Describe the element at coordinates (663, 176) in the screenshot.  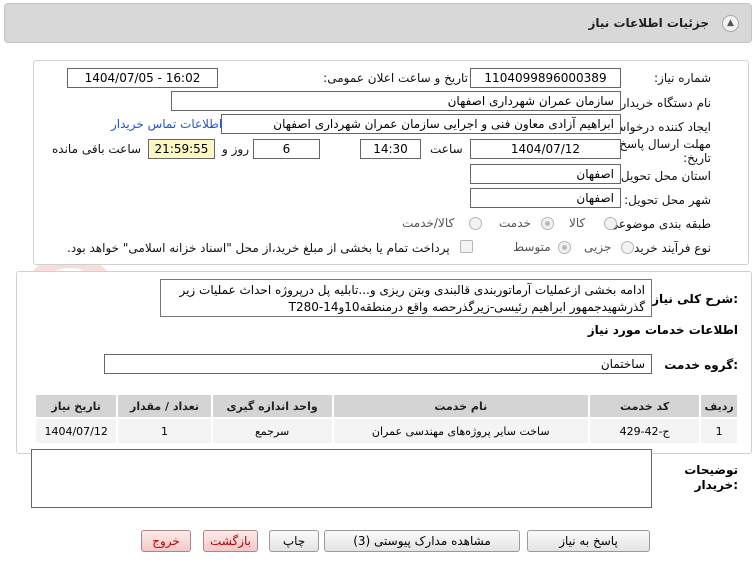
I see `province-label: استان محل تحویل:` at that location.